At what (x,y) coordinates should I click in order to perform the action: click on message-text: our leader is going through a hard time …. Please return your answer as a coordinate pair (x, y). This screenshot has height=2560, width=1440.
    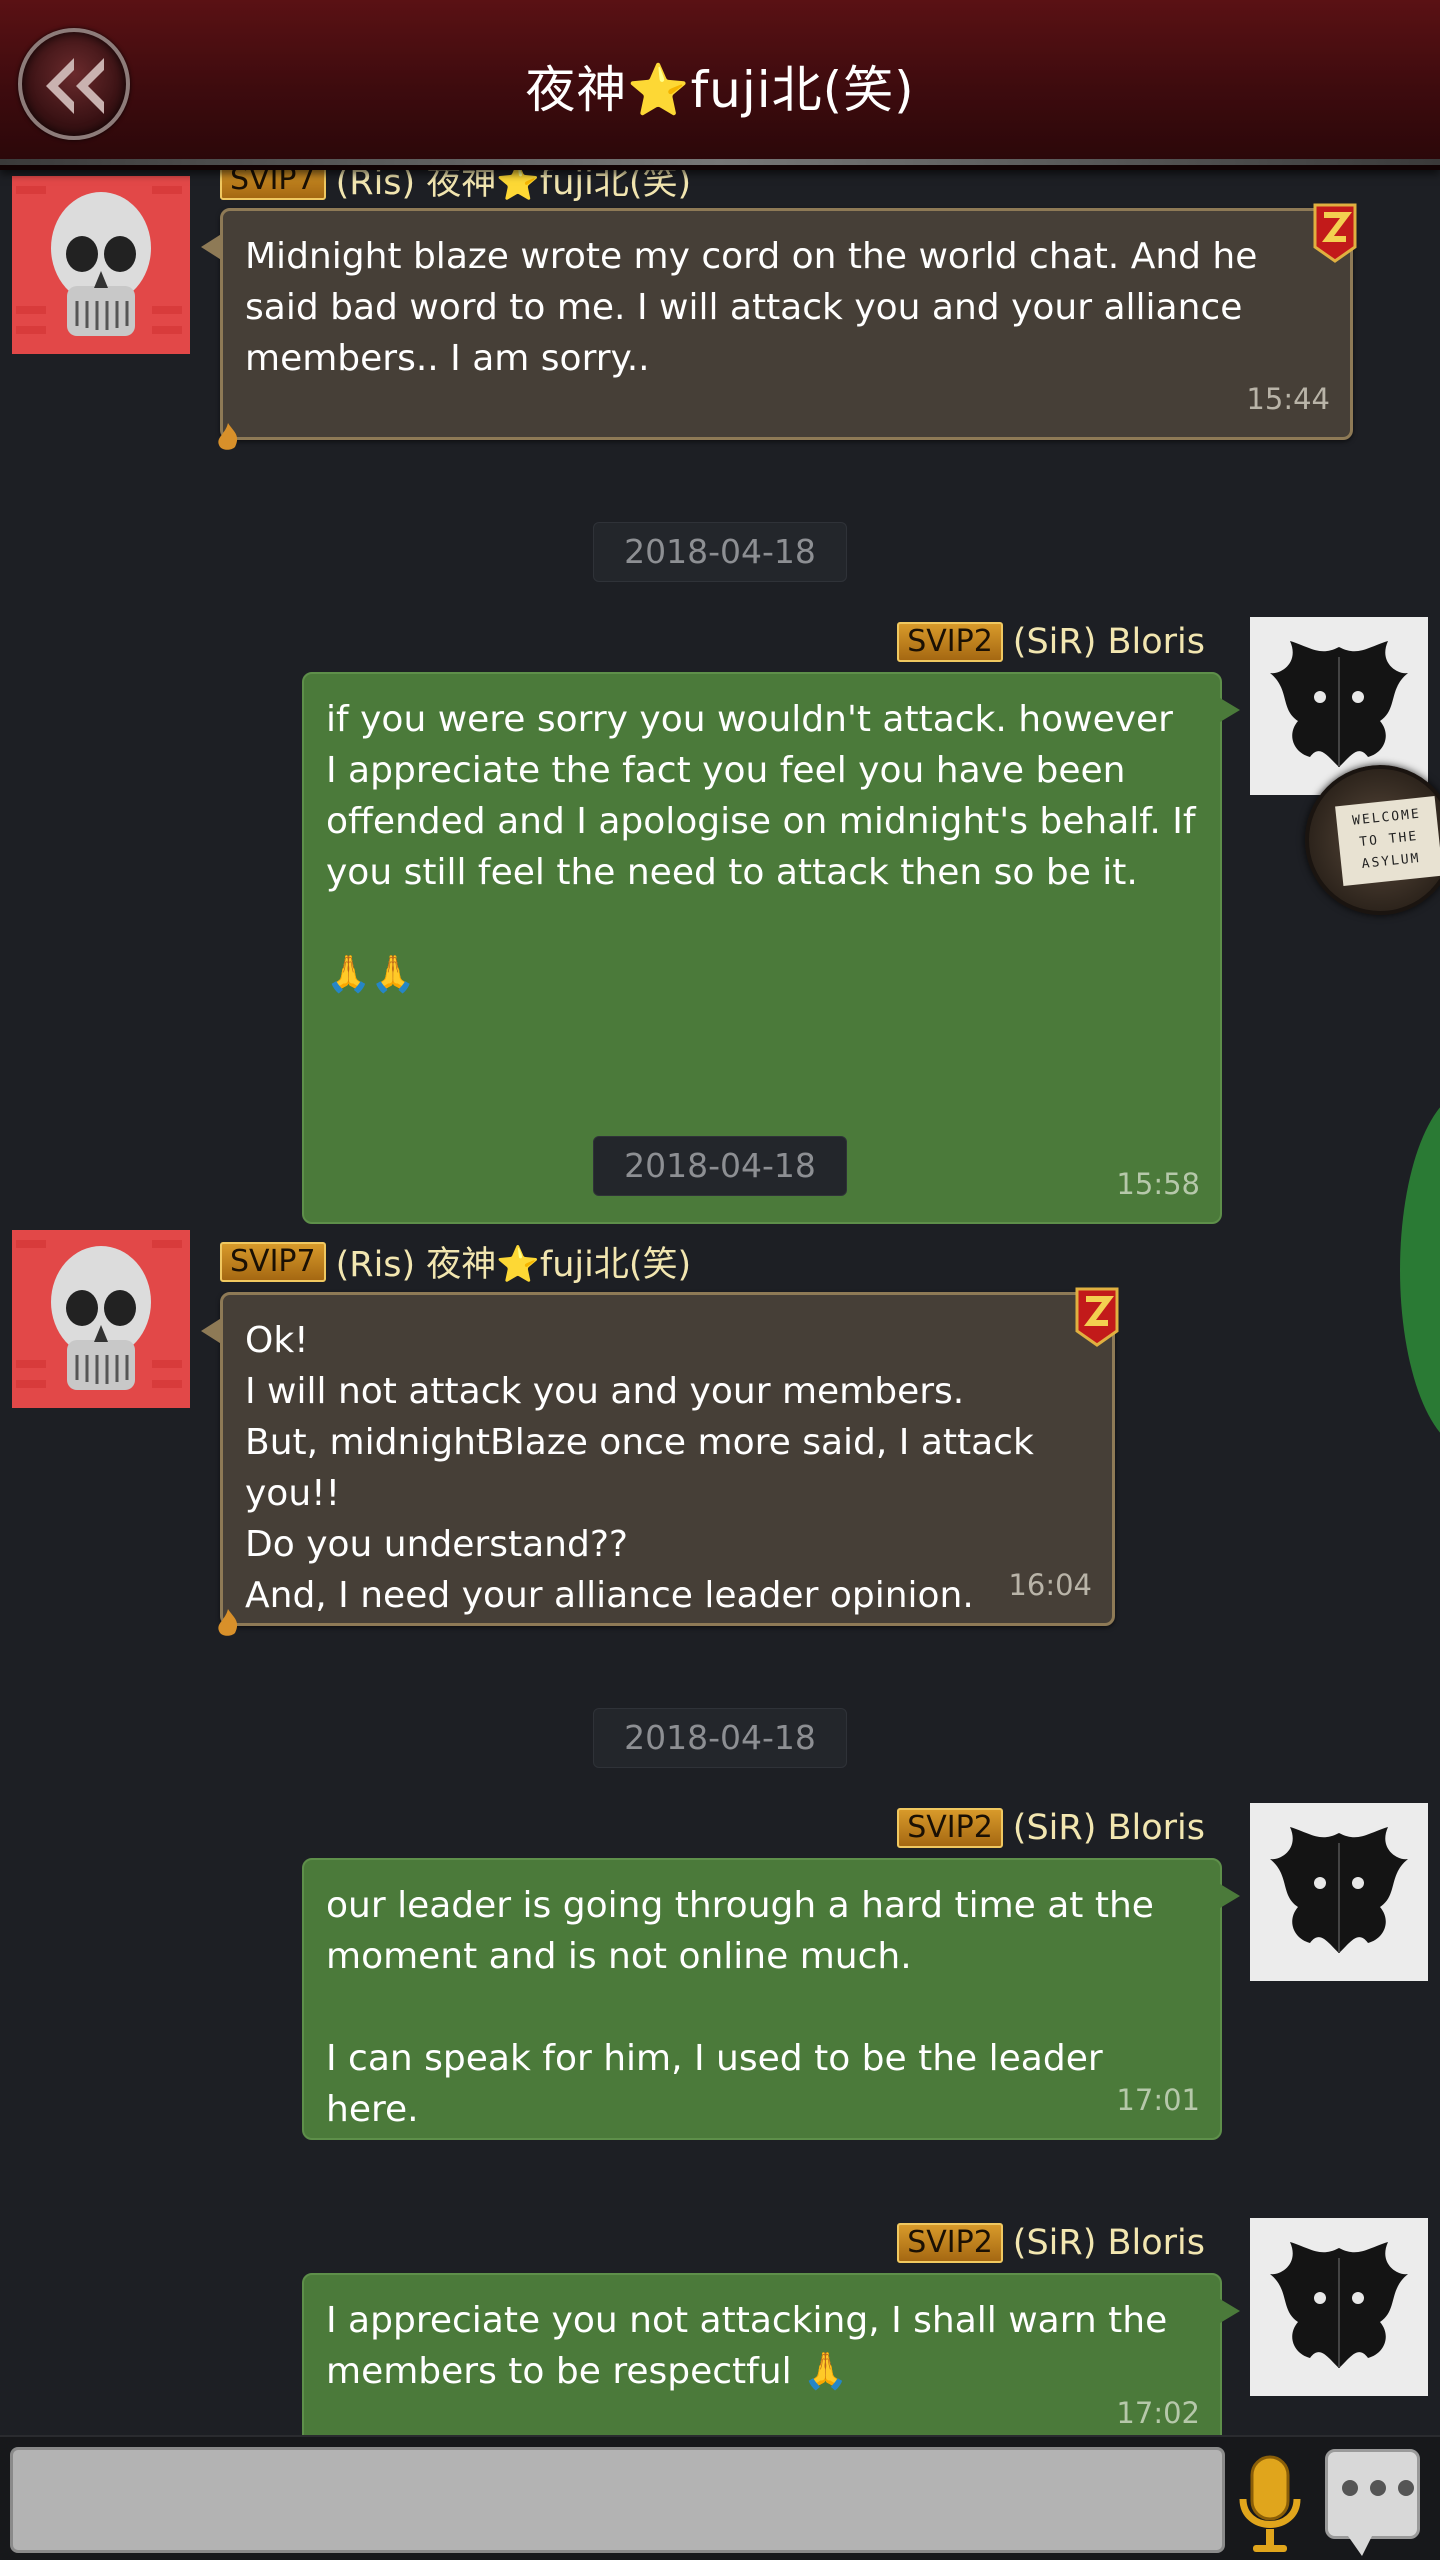
    Looking at the image, I should click on (740, 2007).